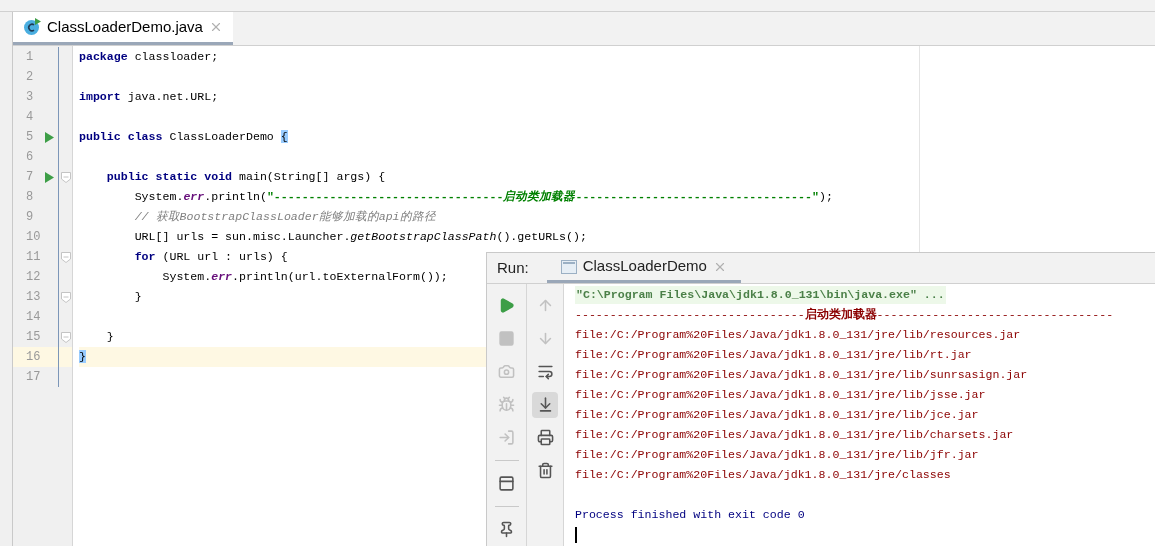  I want to click on line-number: 16, so click(33, 357).